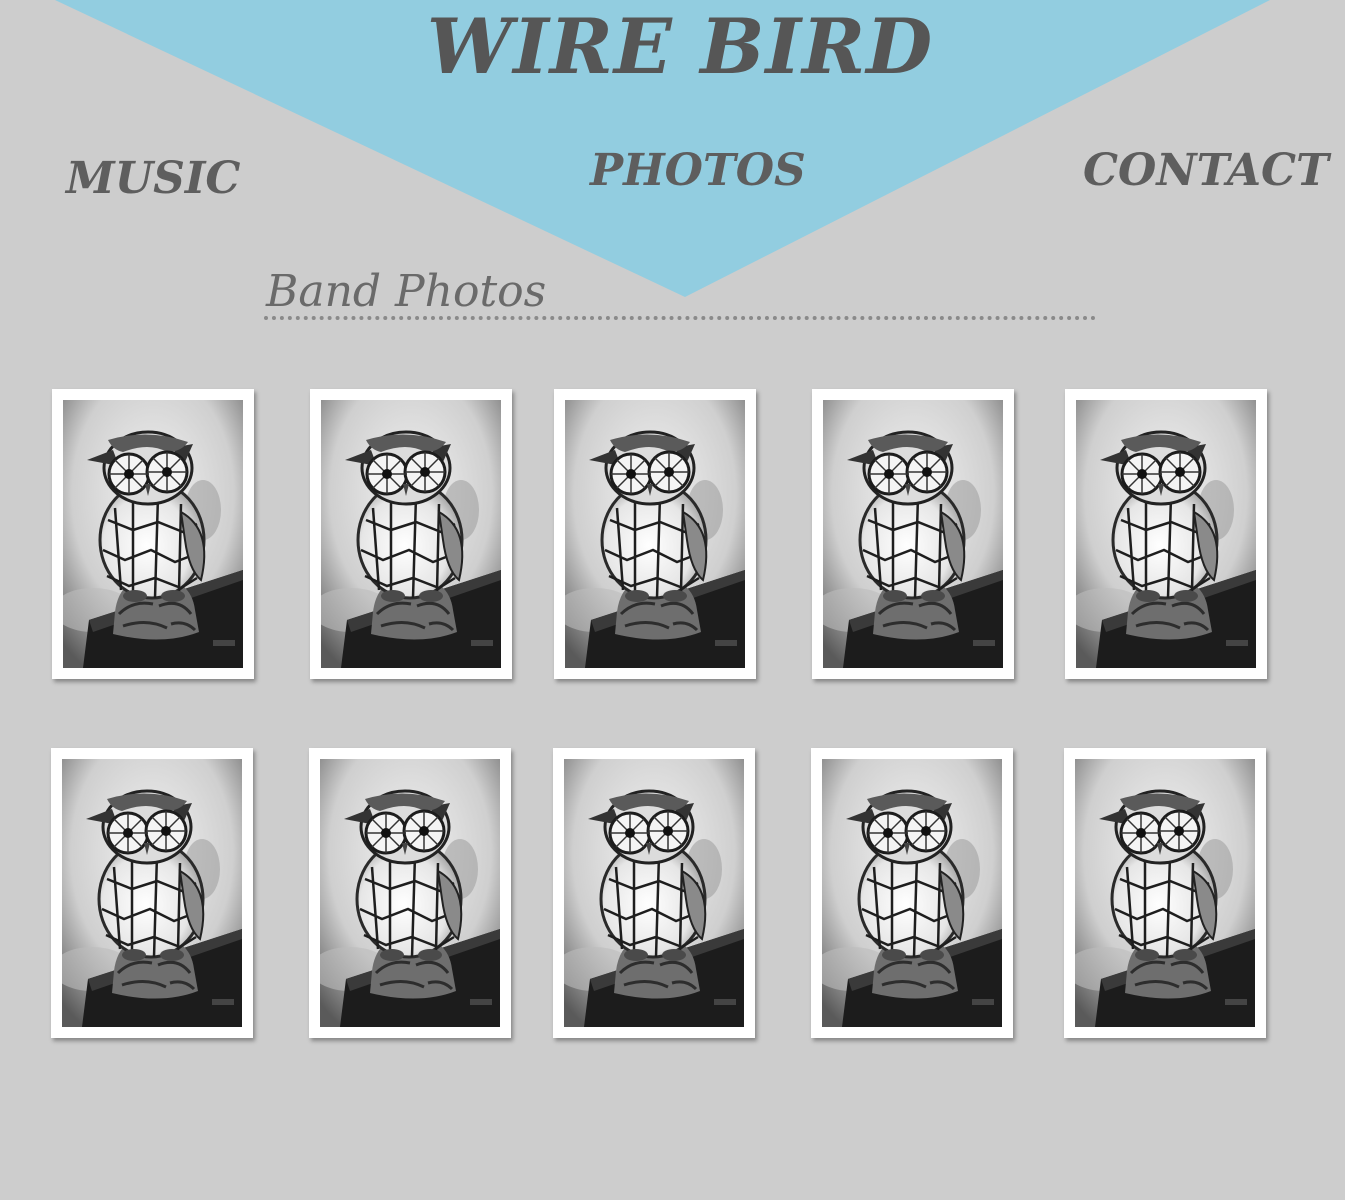  I want to click on nav-link-photos: PHOTOS, so click(698, 171).